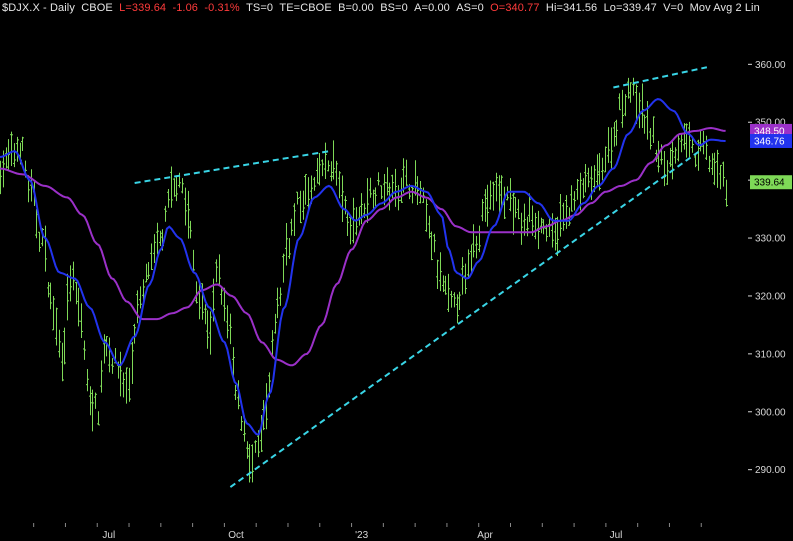 Image resolution: width=793 pixels, height=541 pixels. Describe the element at coordinates (232, 167) in the screenshot. I see `trendline-upper-left` at that location.